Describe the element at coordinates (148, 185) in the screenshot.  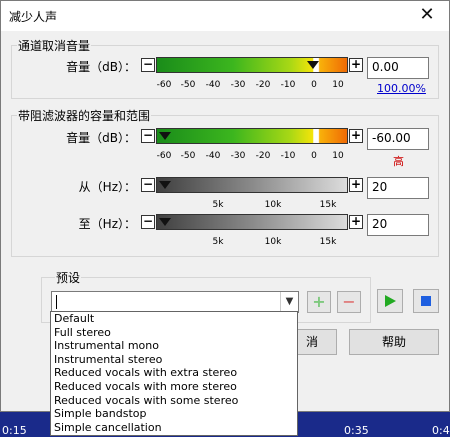
I see `from-frequency-decrease-button: −` at that location.